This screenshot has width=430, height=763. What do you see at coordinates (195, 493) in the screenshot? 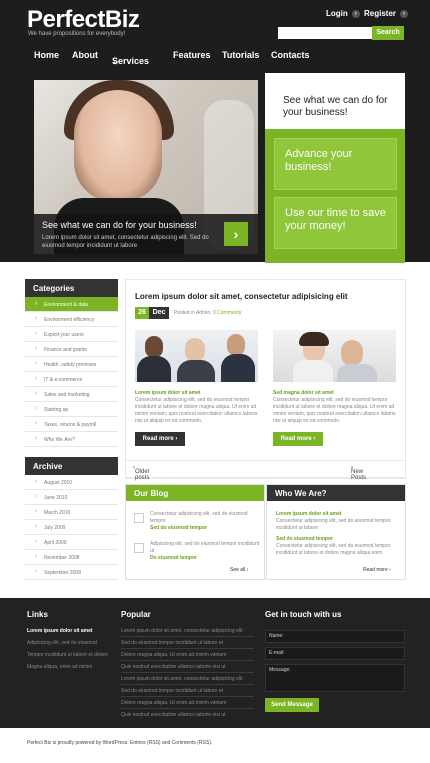
I see `our-blog-title: Our Blog` at bounding box center [195, 493].